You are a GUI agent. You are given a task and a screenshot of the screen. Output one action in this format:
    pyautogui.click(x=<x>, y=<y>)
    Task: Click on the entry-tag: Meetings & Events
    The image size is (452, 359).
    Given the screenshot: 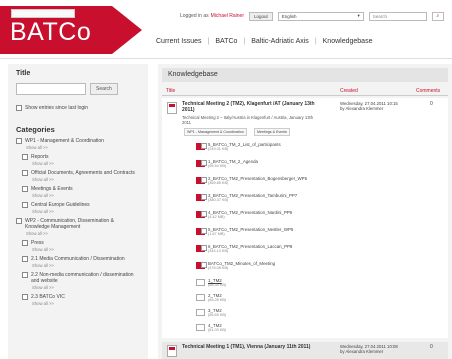 What is the action you would take?
    pyautogui.click(x=272, y=132)
    